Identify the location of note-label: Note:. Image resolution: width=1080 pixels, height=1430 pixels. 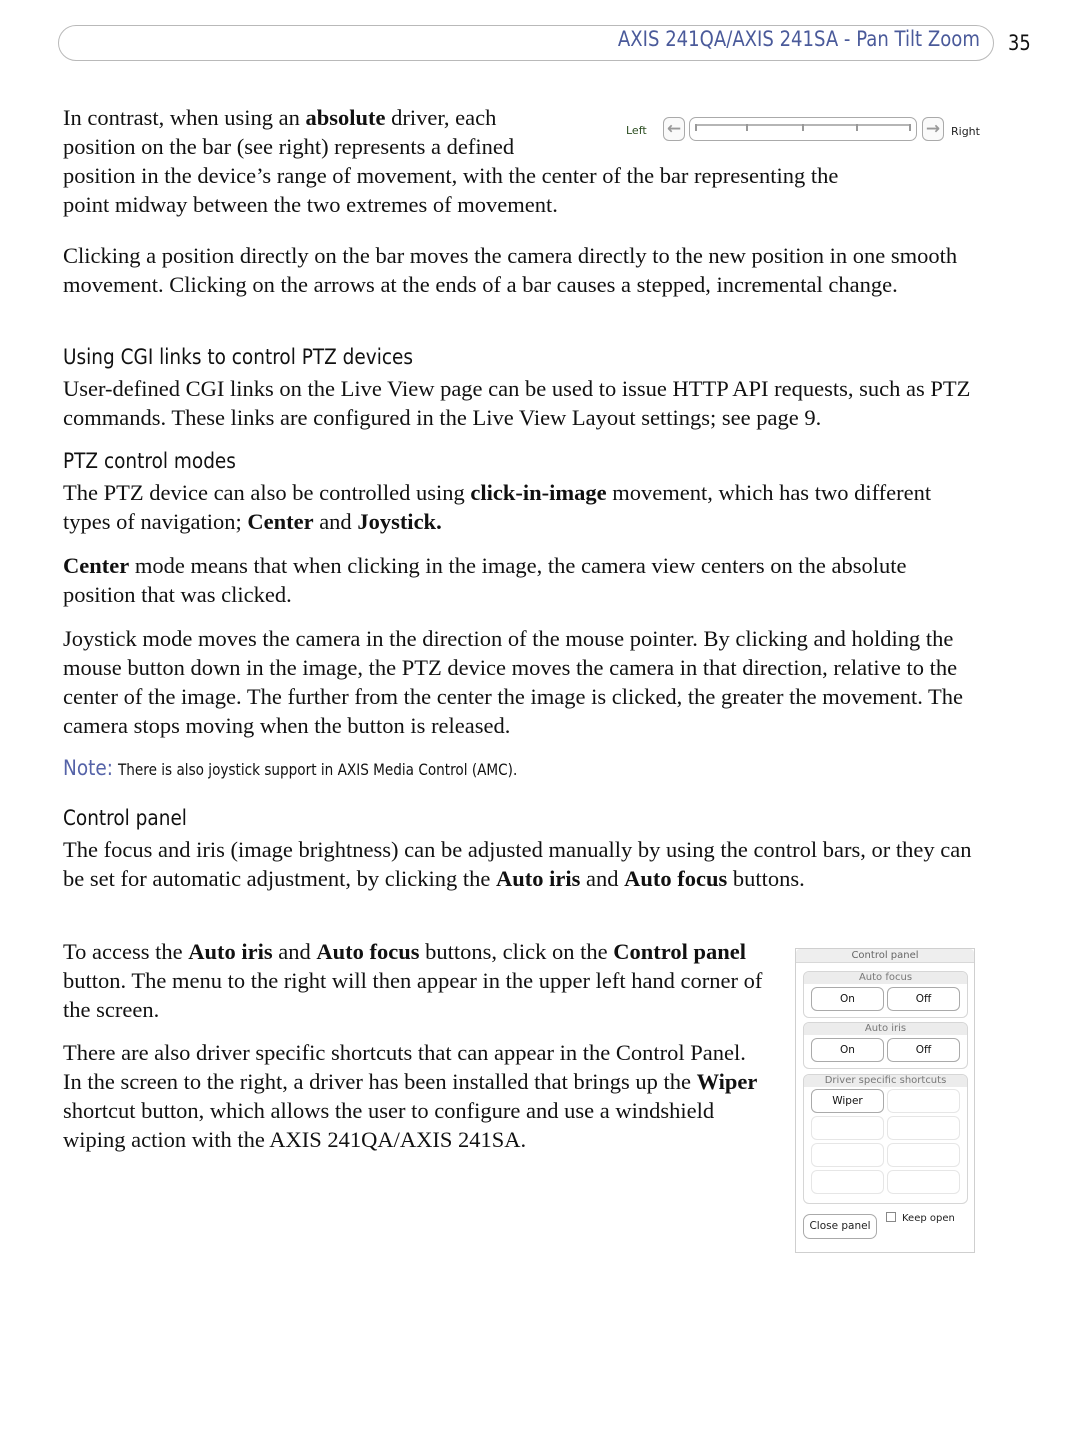
(88, 768).